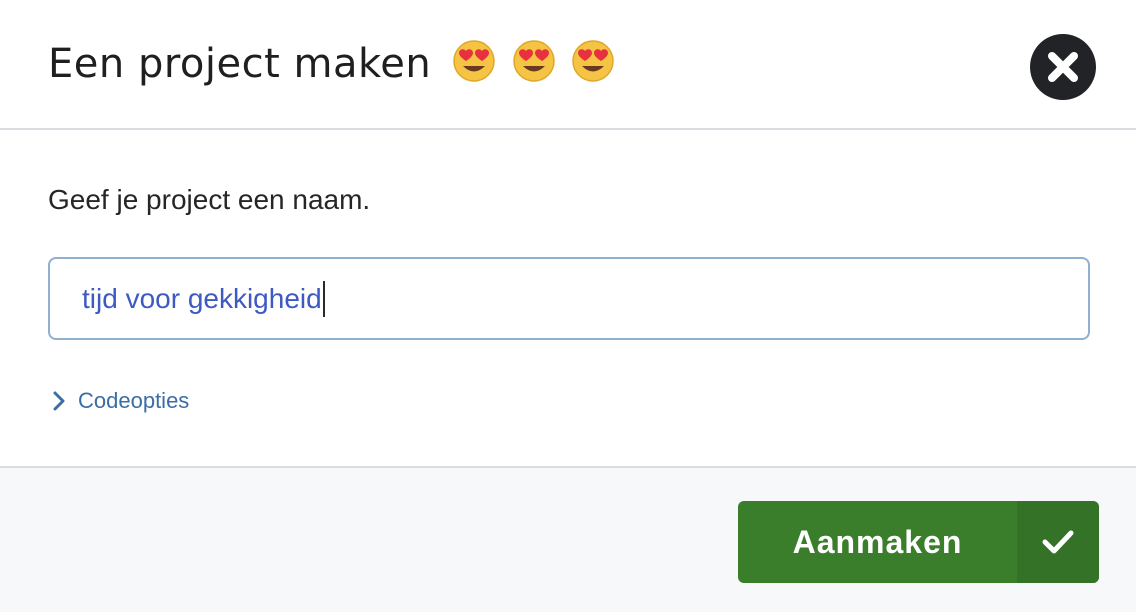 This screenshot has width=1136, height=612. I want to click on title-emojis, so click(534, 67).